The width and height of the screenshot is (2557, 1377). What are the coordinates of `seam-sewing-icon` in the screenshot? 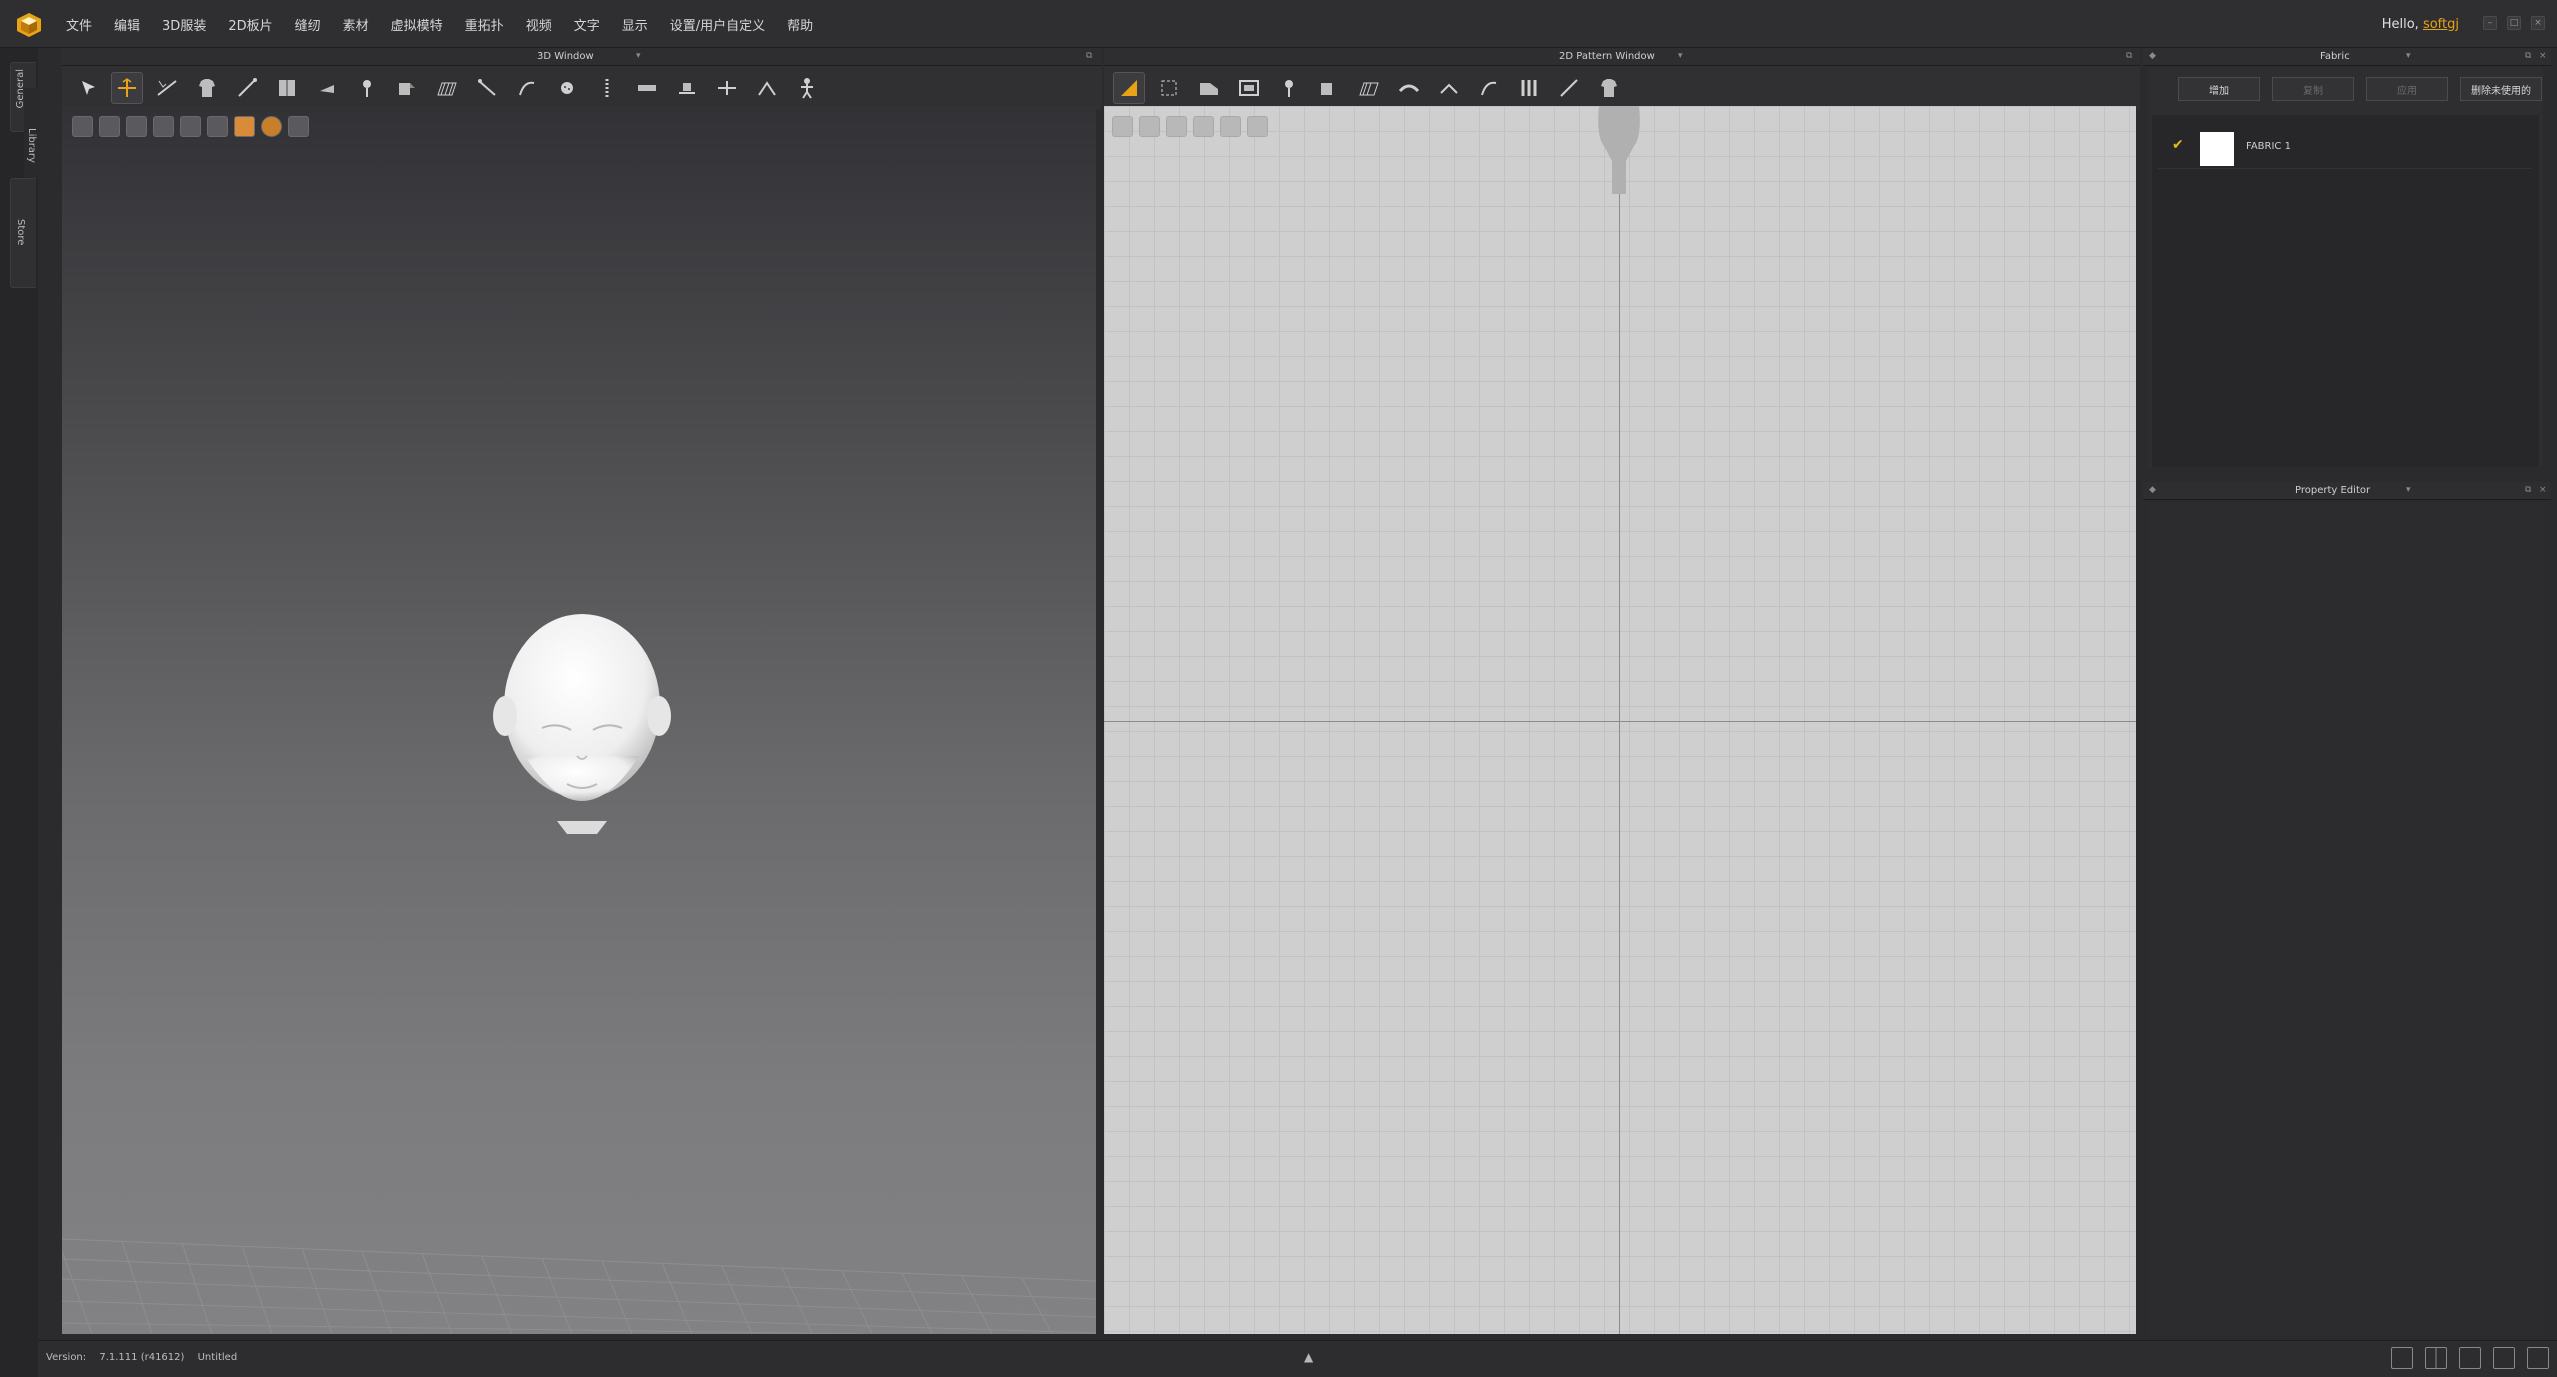 It's located at (1489, 88).